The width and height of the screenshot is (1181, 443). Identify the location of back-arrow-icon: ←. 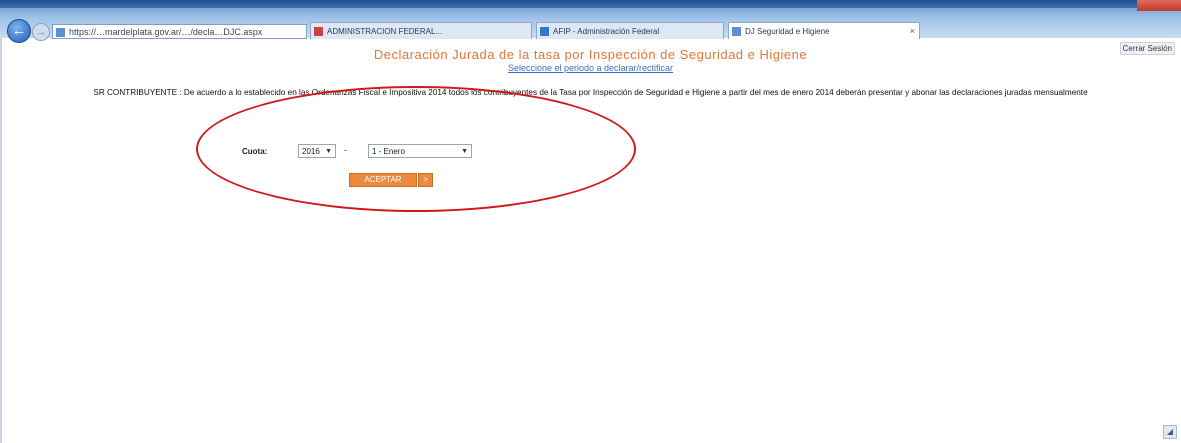
(19, 31).